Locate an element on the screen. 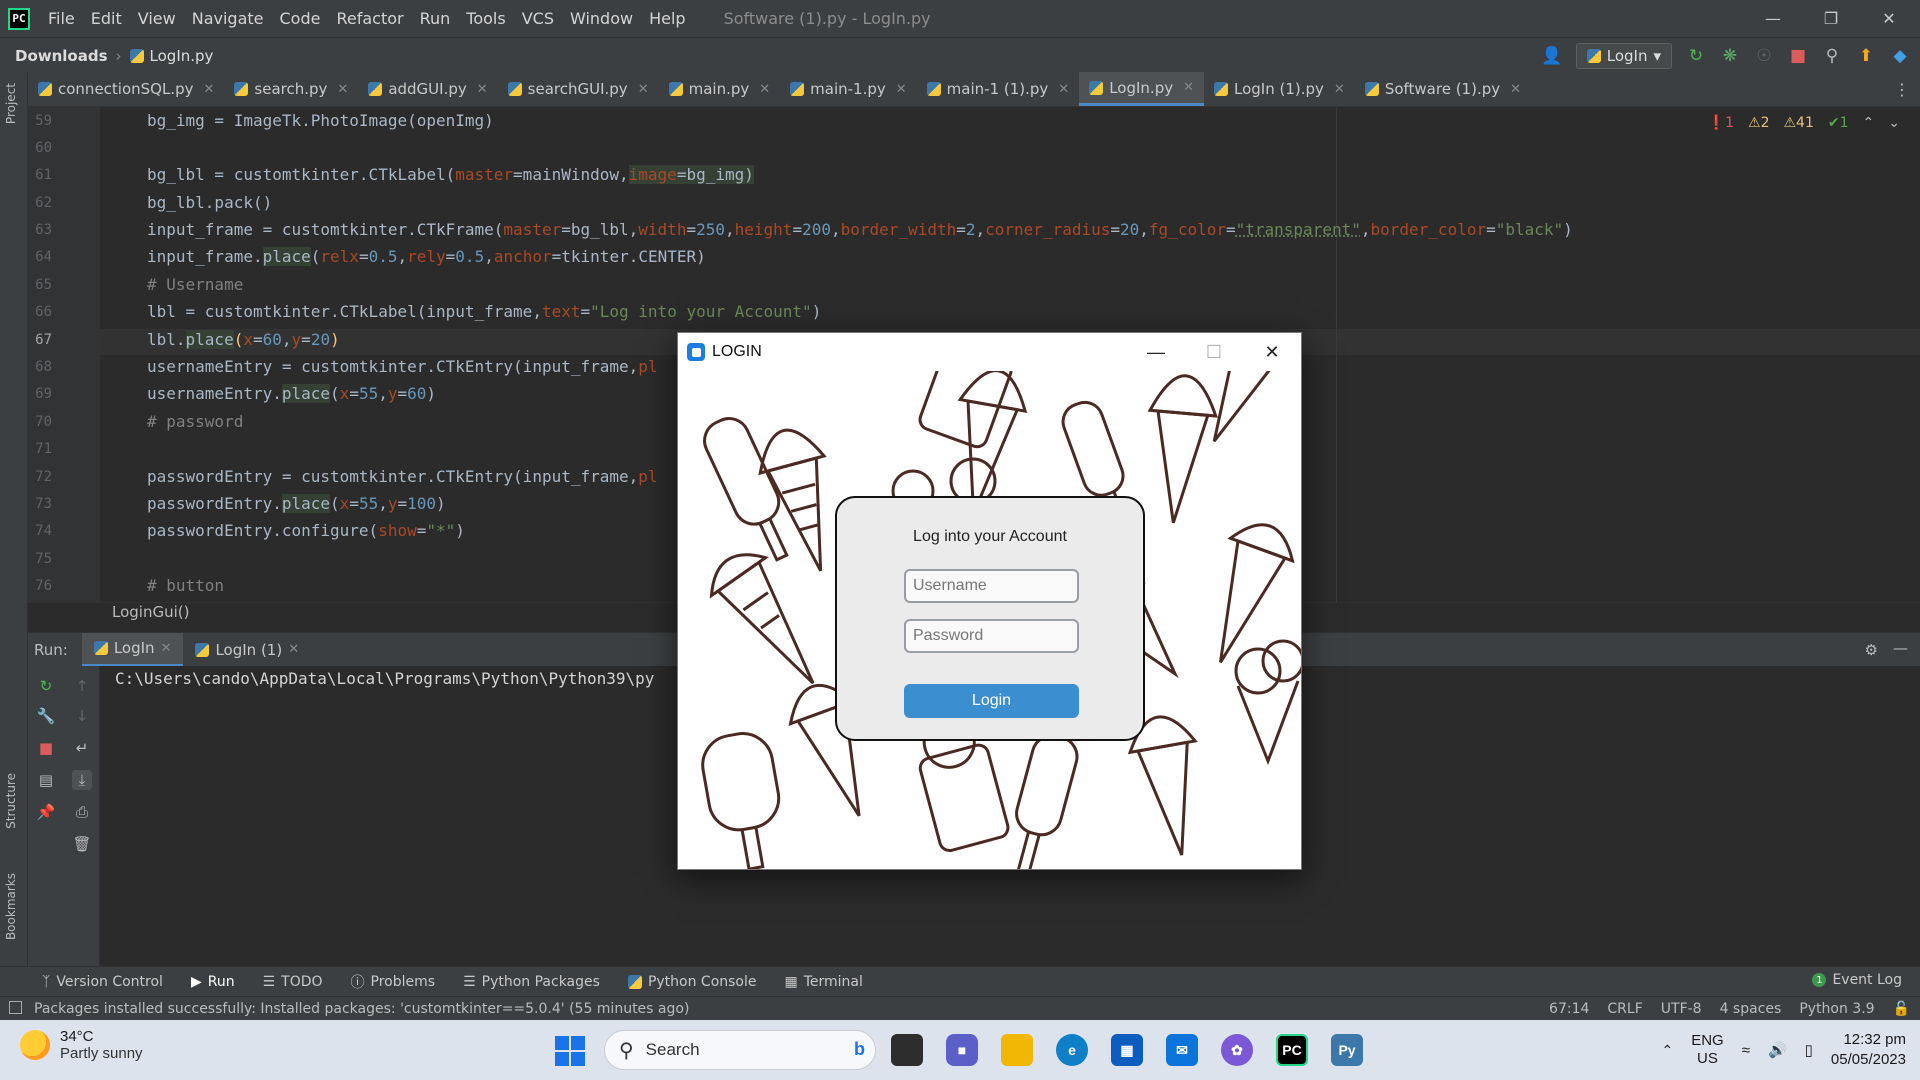  tool-run: ▶ Run is located at coordinates (213, 982).